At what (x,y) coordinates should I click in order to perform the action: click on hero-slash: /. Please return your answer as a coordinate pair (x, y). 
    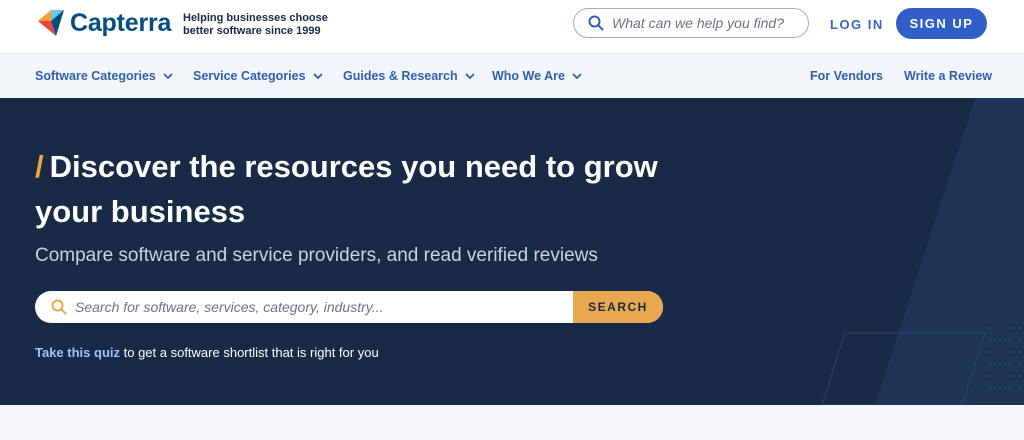
    Looking at the image, I should click on (39, 166).